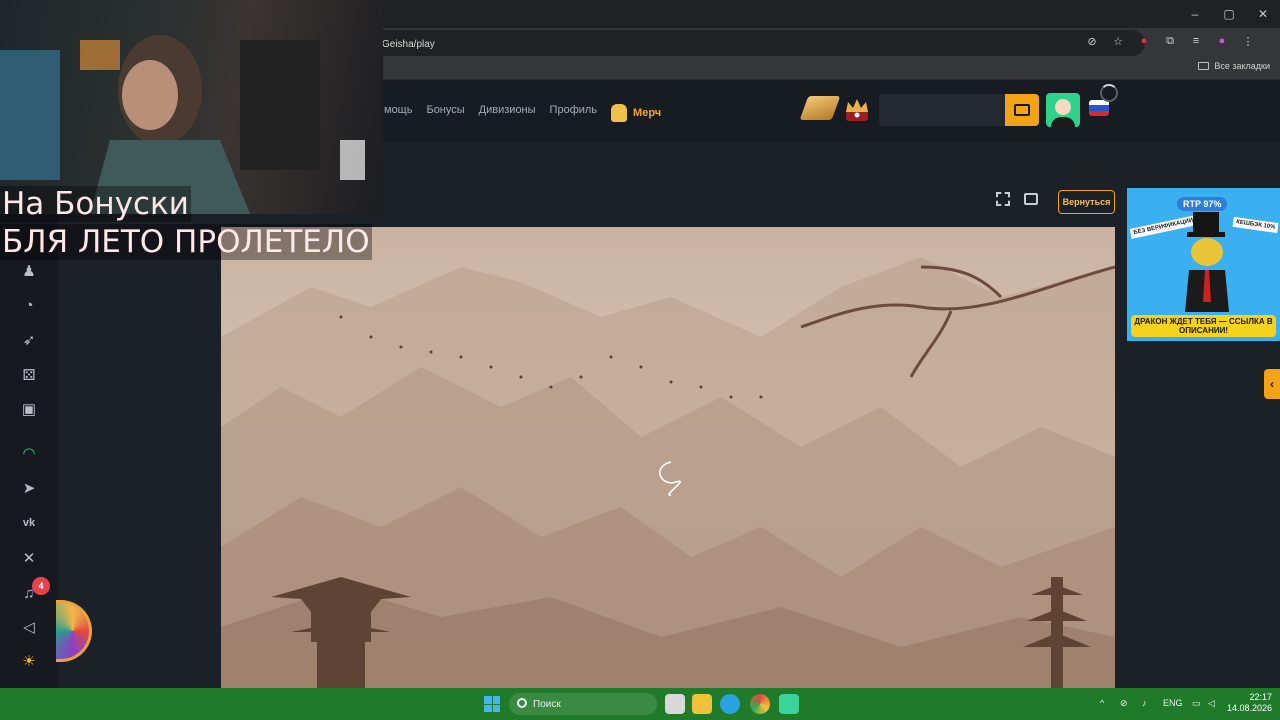 Image resolution: width=1280 pixels, height=720 pixels. I want to click on rocket-icon: ➶, so click(29, 340).